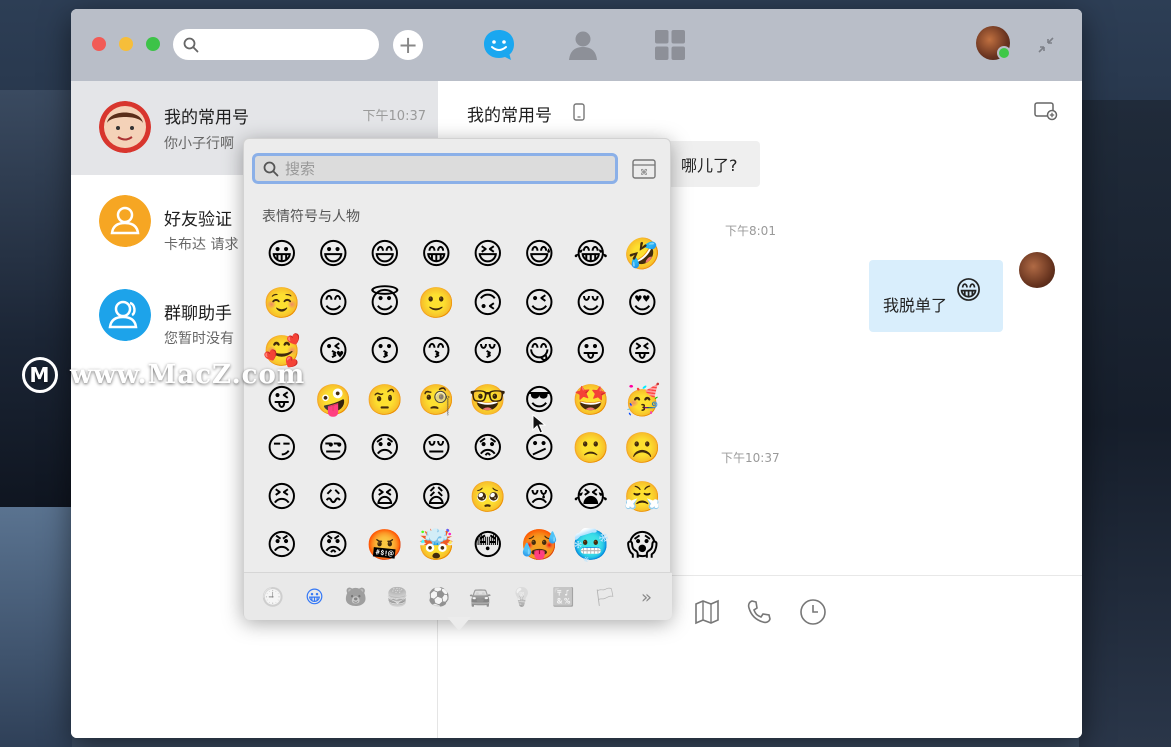 The width and height of the screenshot is (1171, 747). Describe the element at coordinates (481, 597) in the screenshot. I see `travel-tab-icon: 🚘` at that location.